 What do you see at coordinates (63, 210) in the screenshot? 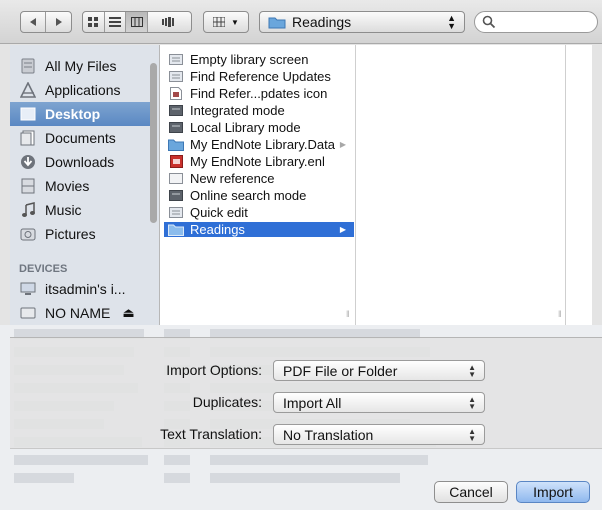
I see `sidebar-item-label: Music` at bounding box center [63, 210].